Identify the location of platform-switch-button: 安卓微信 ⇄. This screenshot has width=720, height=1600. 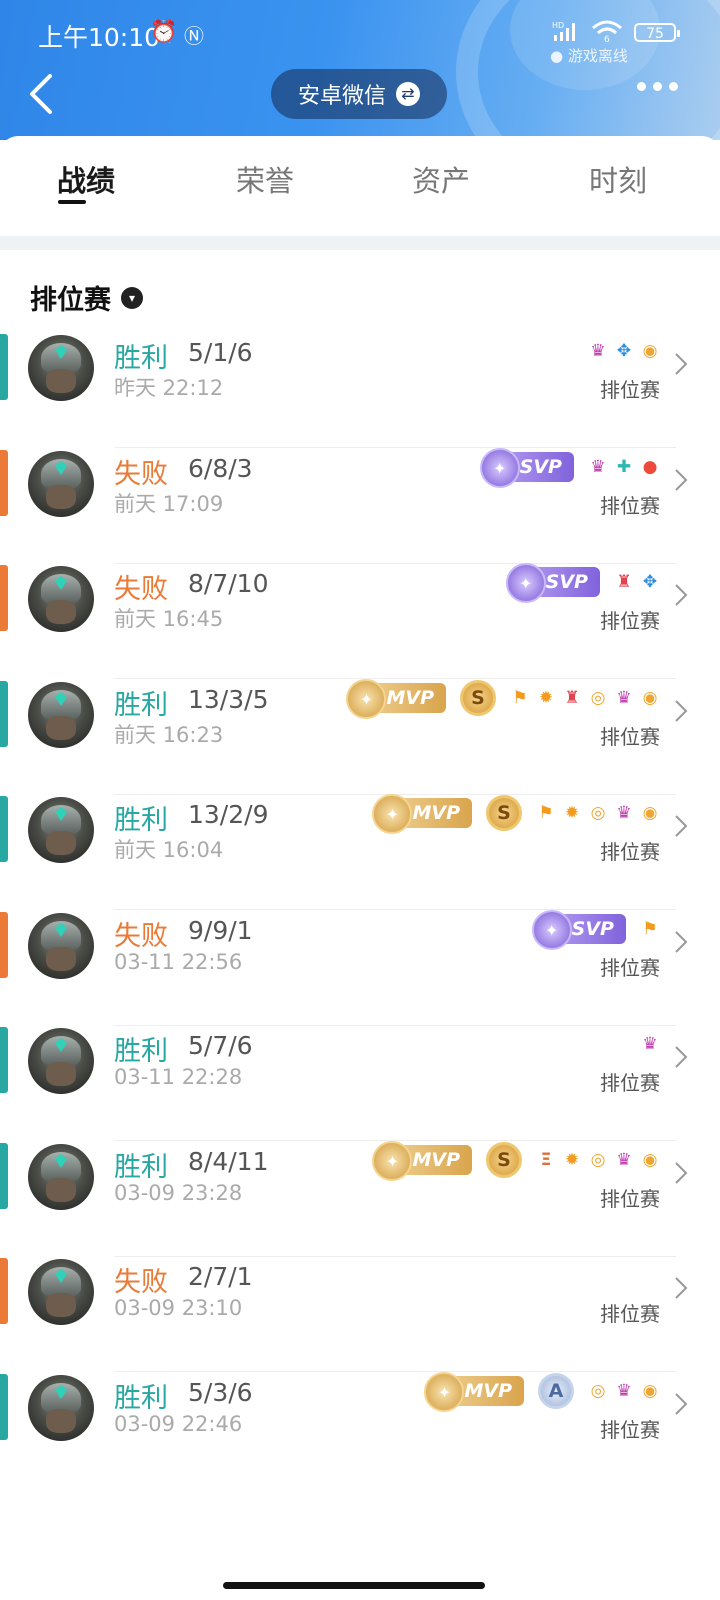
(359, 94).